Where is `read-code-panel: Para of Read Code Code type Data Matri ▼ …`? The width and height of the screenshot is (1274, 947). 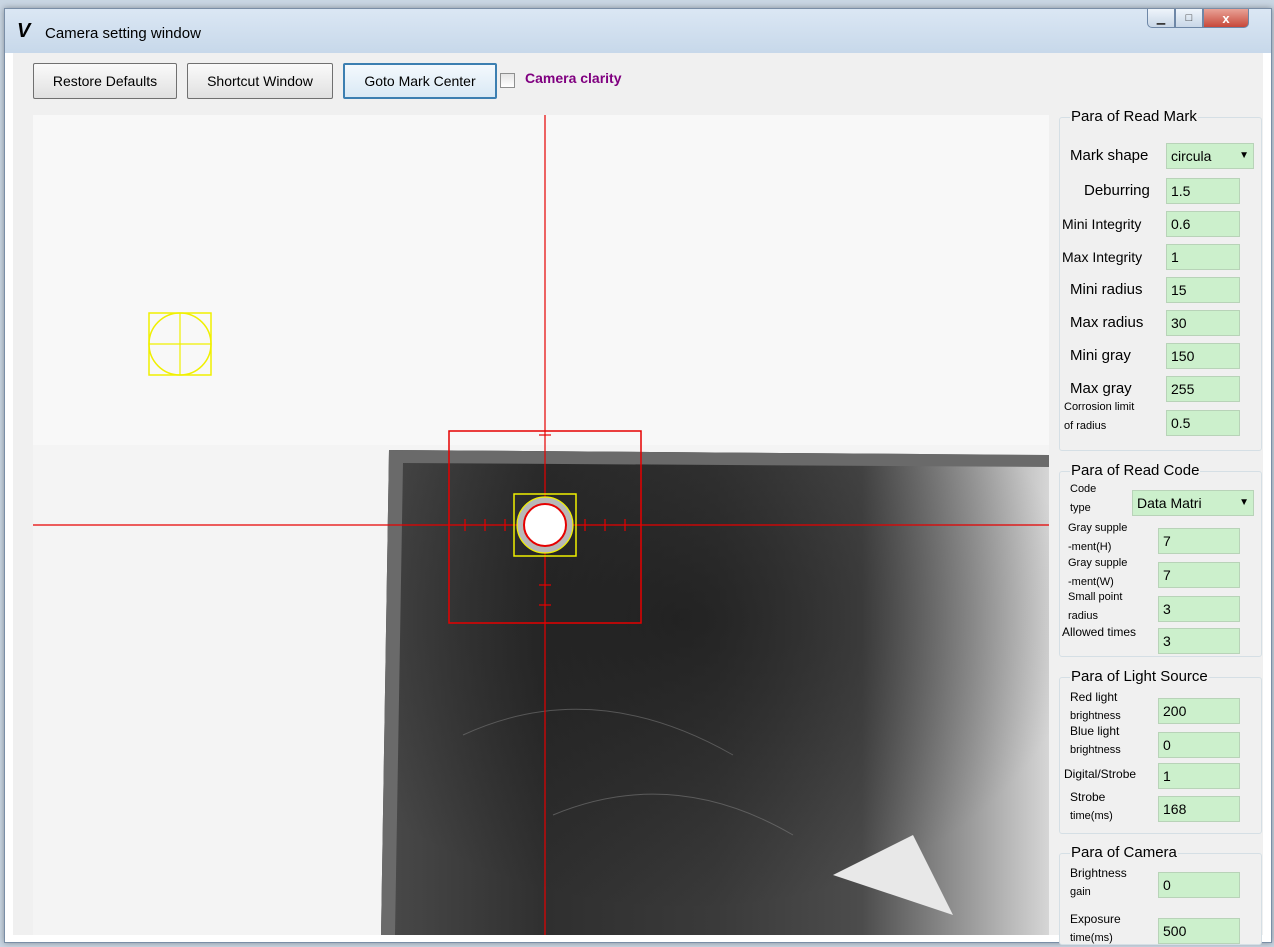 read-code-panel: Para of Read Code Code type Data Matri ▼ … is located at coordinates (1160, 559).